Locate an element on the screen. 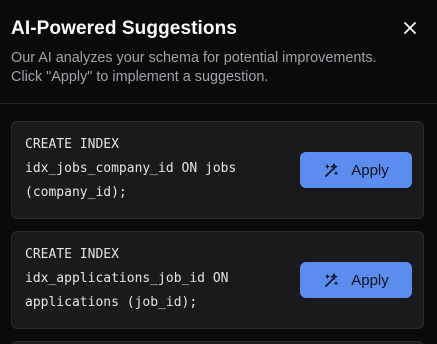 This screenshot has width=437, height=344. close-button is located at coordinates (410, 30).